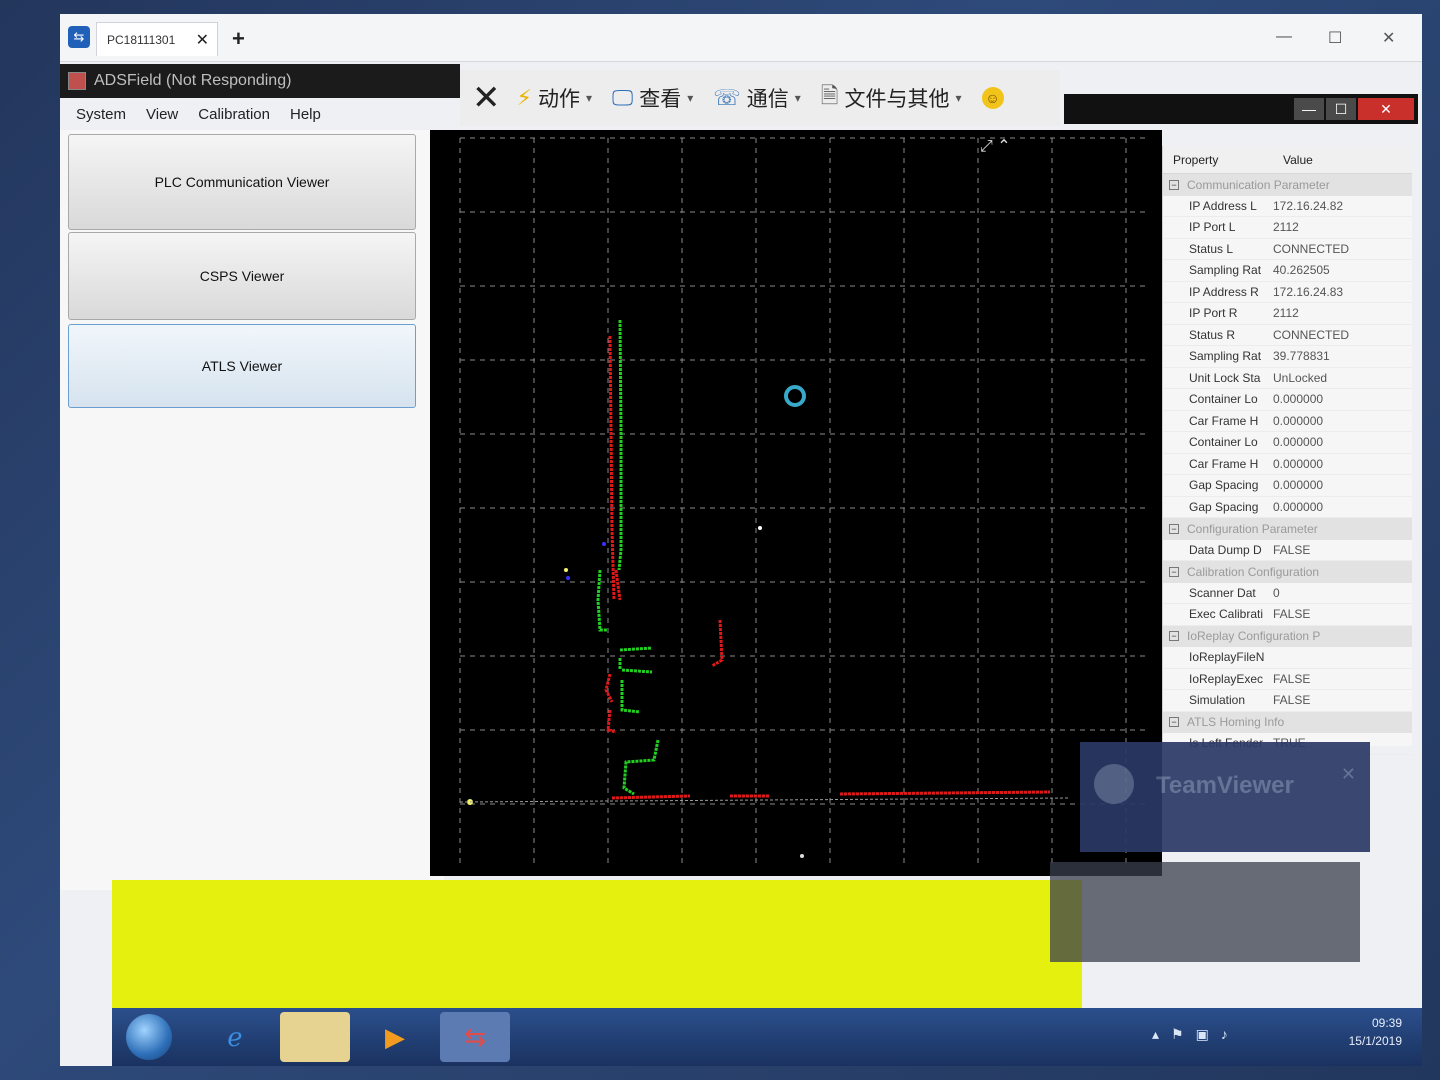  I want to click on atls-viewer-button: ATLS Viewer, so click(242, 366).